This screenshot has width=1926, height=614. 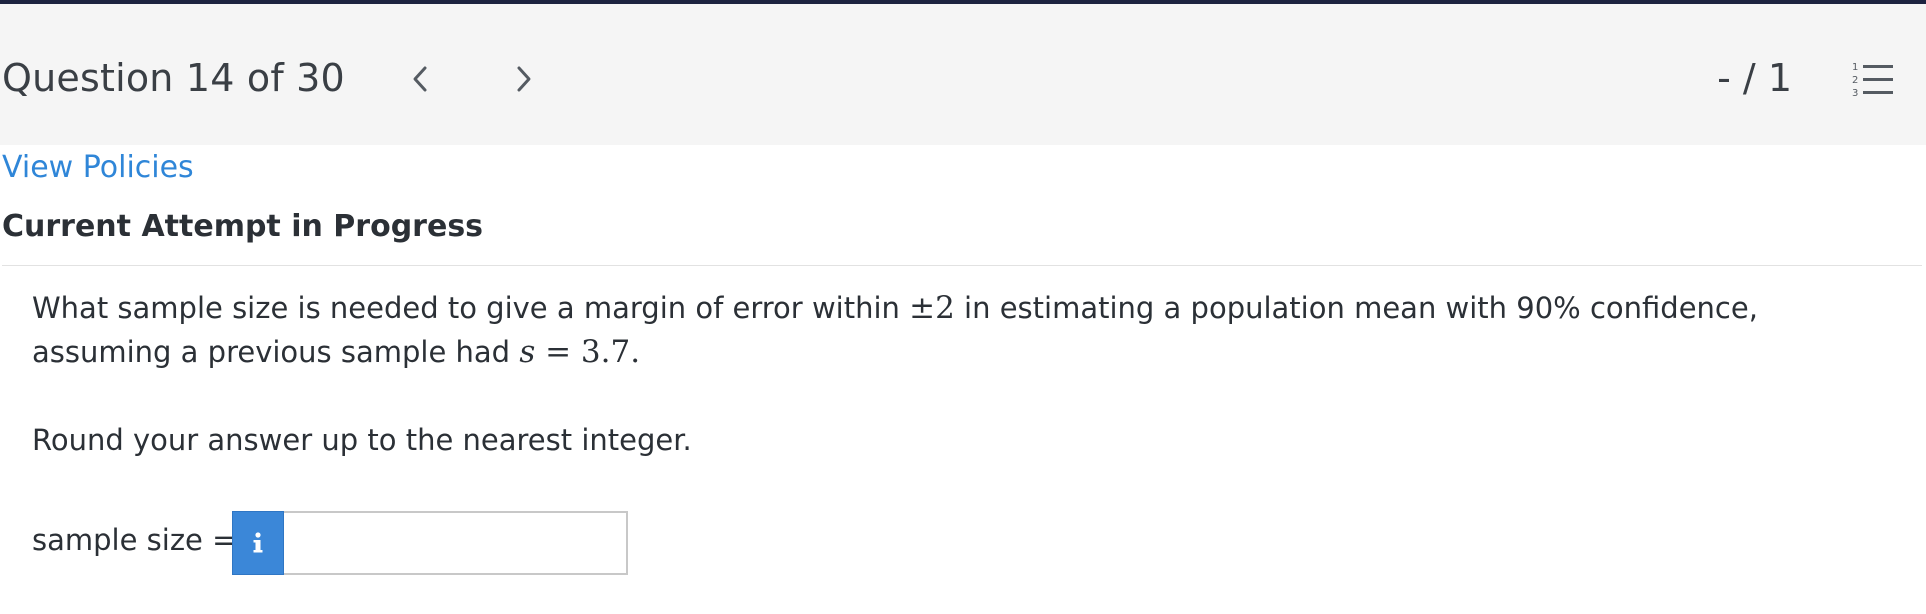 I want to click on list-number-1: 1, so click(x=1855, y=67).